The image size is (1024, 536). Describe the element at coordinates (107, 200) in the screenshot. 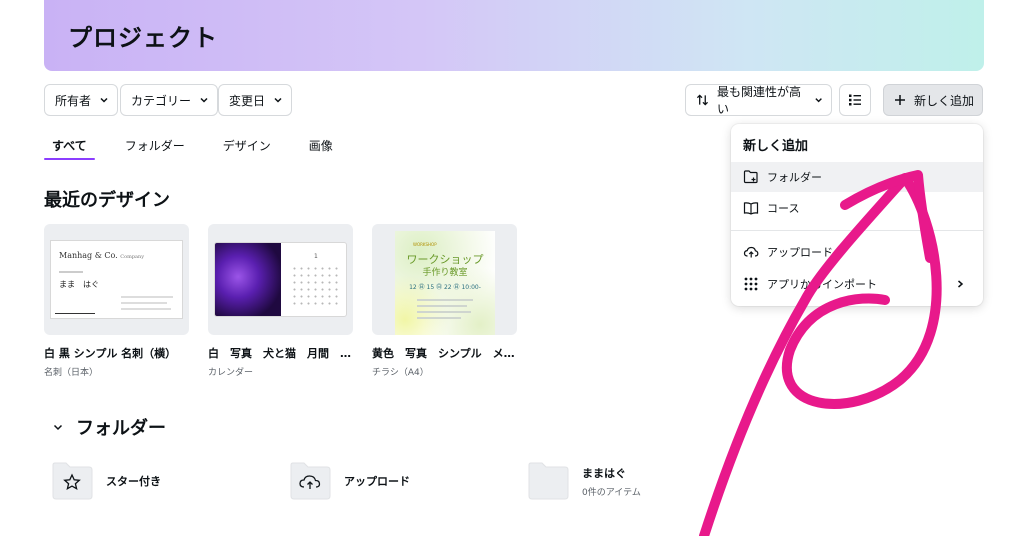

I see `recent-designs-heading: 最近のデザイン` at that location.